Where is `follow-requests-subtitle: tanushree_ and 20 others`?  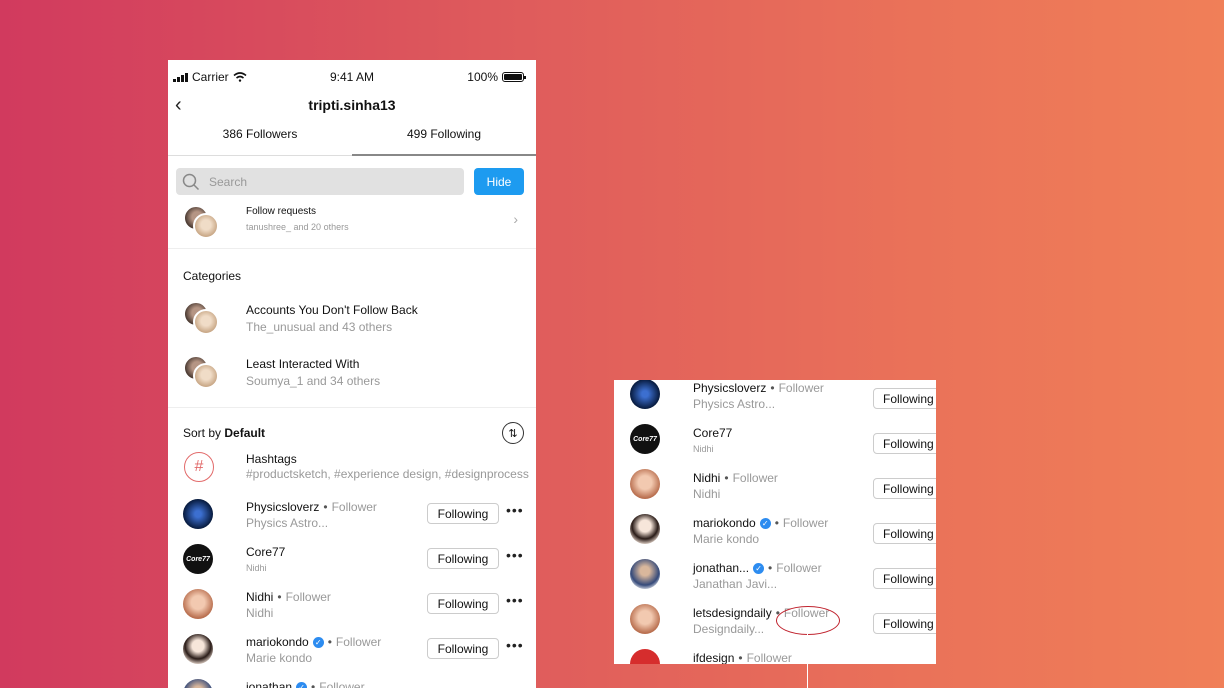
follow-requests-subtitle: tanushree_ and 20 others is located at coordinates (297, 227).